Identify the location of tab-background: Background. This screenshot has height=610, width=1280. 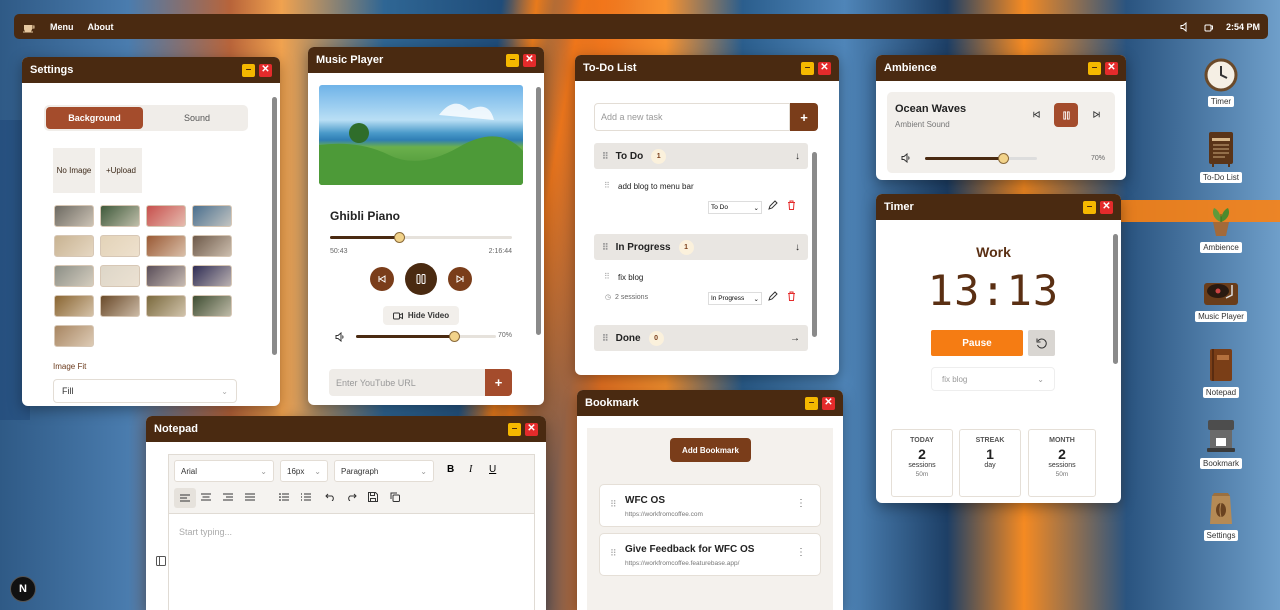
(94, 118).